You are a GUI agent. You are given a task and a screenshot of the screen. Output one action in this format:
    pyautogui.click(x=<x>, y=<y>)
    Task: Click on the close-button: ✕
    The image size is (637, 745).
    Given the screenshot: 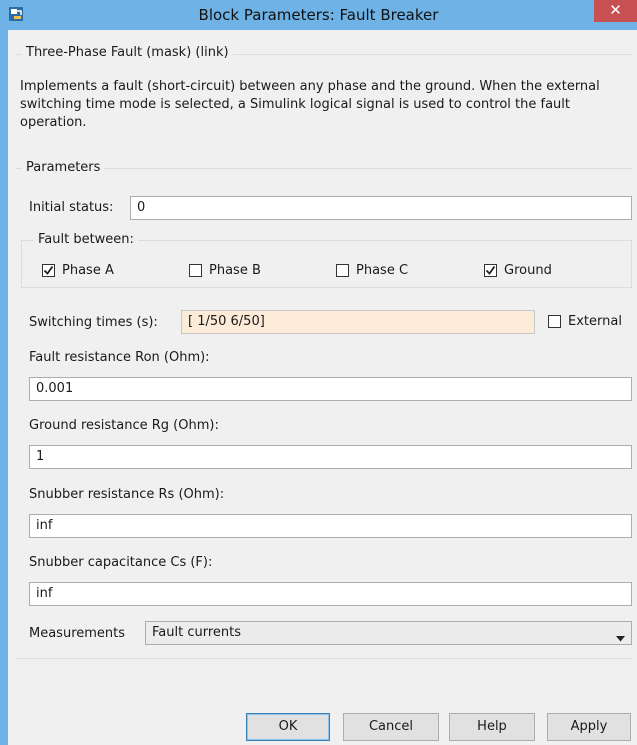 What is the action you would take?
    pyautogui.click(x=615, y=11)
    